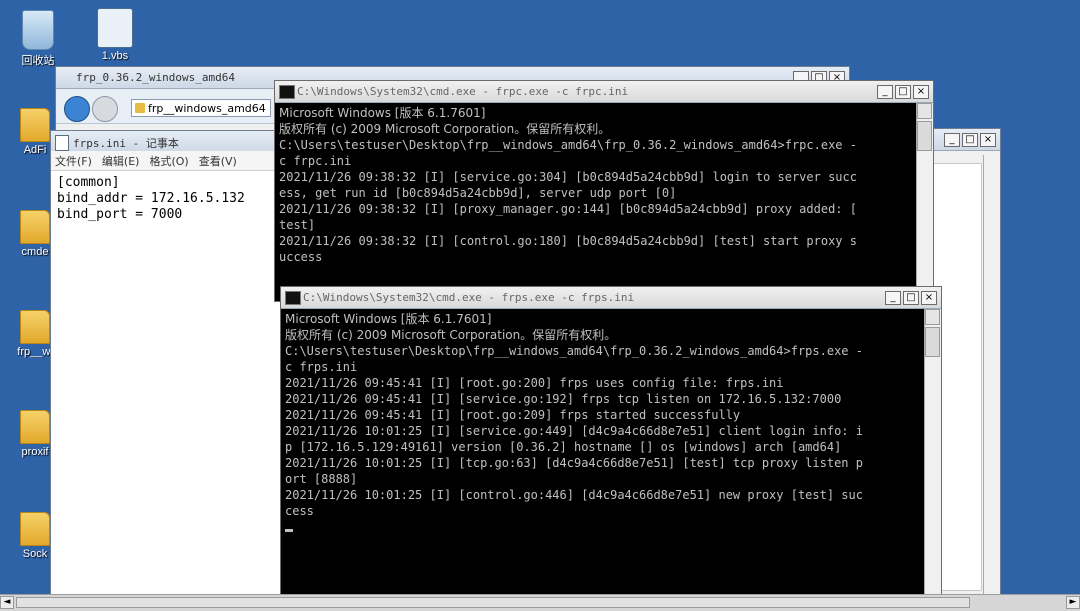  What do you see at coordinates (7, 602) in the screenshot?
I see `scroll-left-button: ◄` at bounding box center [7, 602].